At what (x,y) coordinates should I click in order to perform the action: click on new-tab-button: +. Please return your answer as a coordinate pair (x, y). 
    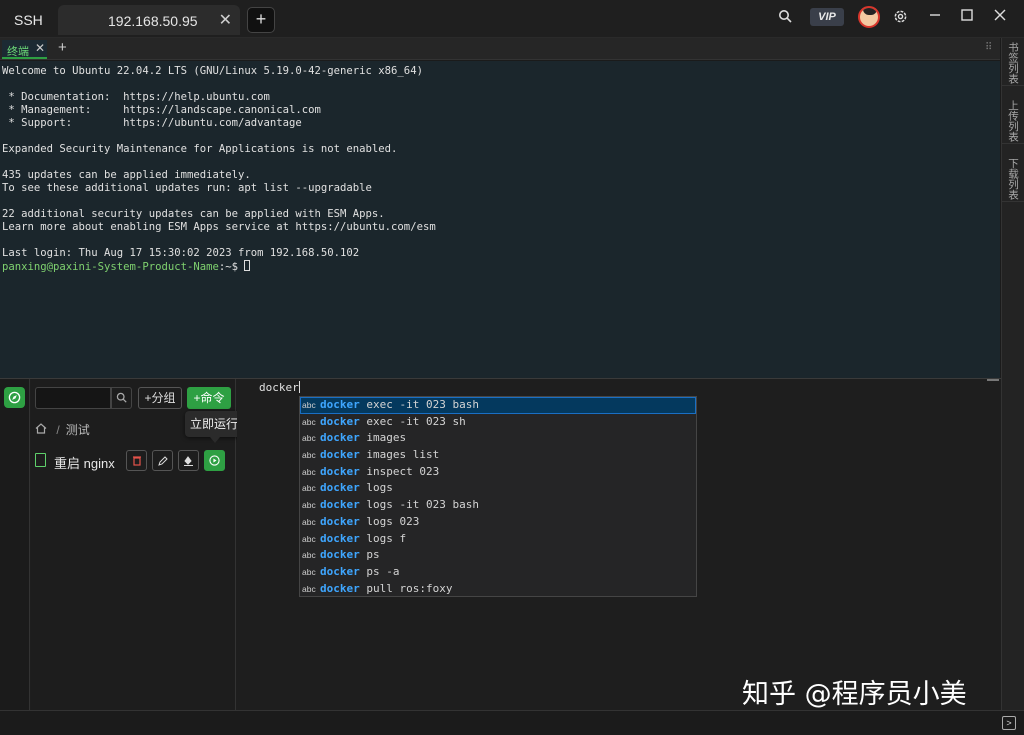
    Looking at the image, I should click on (261, 20).